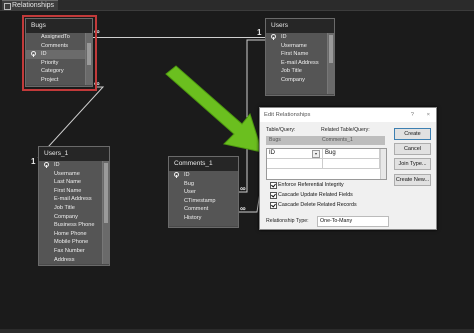 This screenshot has width=474, height=333. What do you see at coordinates (74, 251) in the screenshot?
I see `field-row: Fax Number` at bounding box center [74, 251].